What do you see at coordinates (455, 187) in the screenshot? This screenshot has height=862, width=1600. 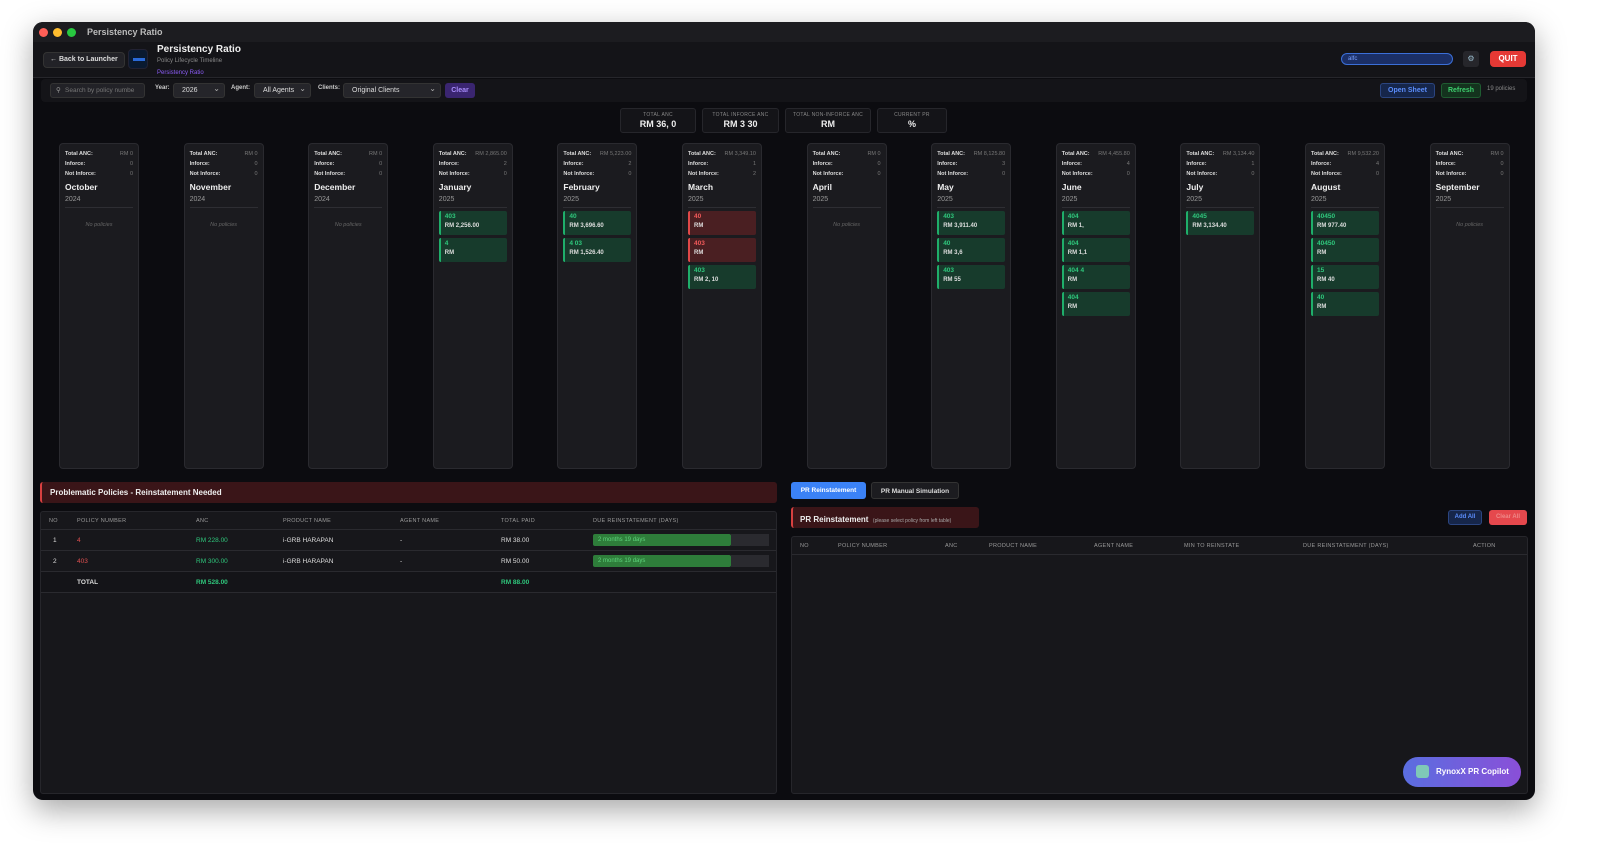 I see `month-name: January` at bounding box center [455, 187].